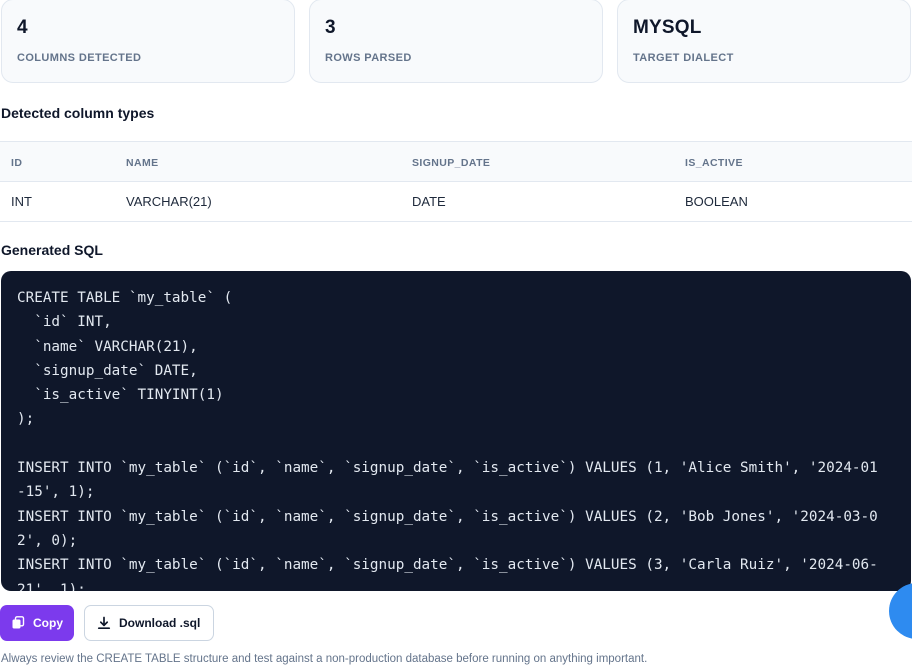 This screenshot has width=912, height=670. What do you see at coordinates (169, 201) in the screenshot?
I see `table-cell: VARCHAR(21)` at bounding box center [169, 201].